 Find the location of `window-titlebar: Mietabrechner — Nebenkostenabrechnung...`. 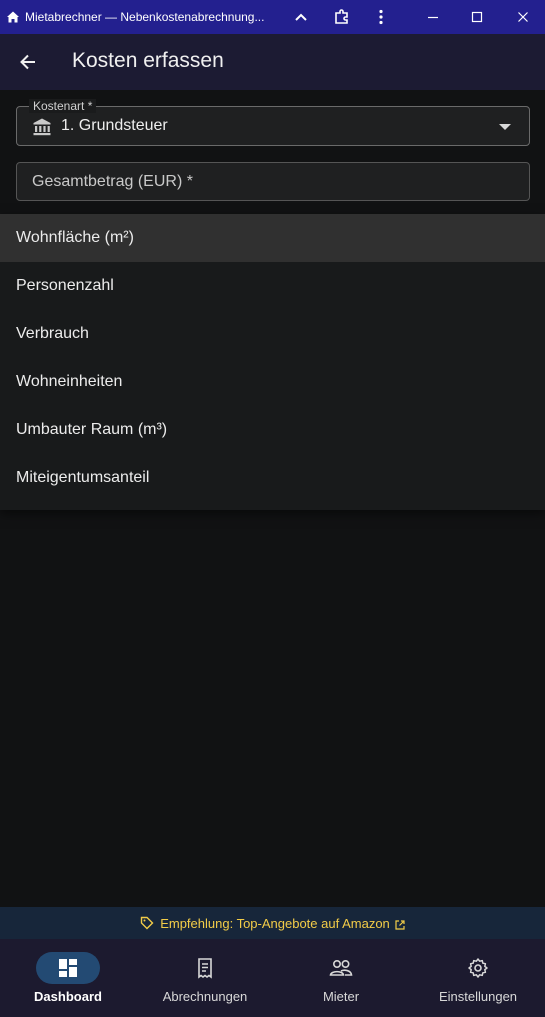

window-titlebar: Mietabrechner — Nebenkostenabrechnung... is located at coordinates (272, 17).